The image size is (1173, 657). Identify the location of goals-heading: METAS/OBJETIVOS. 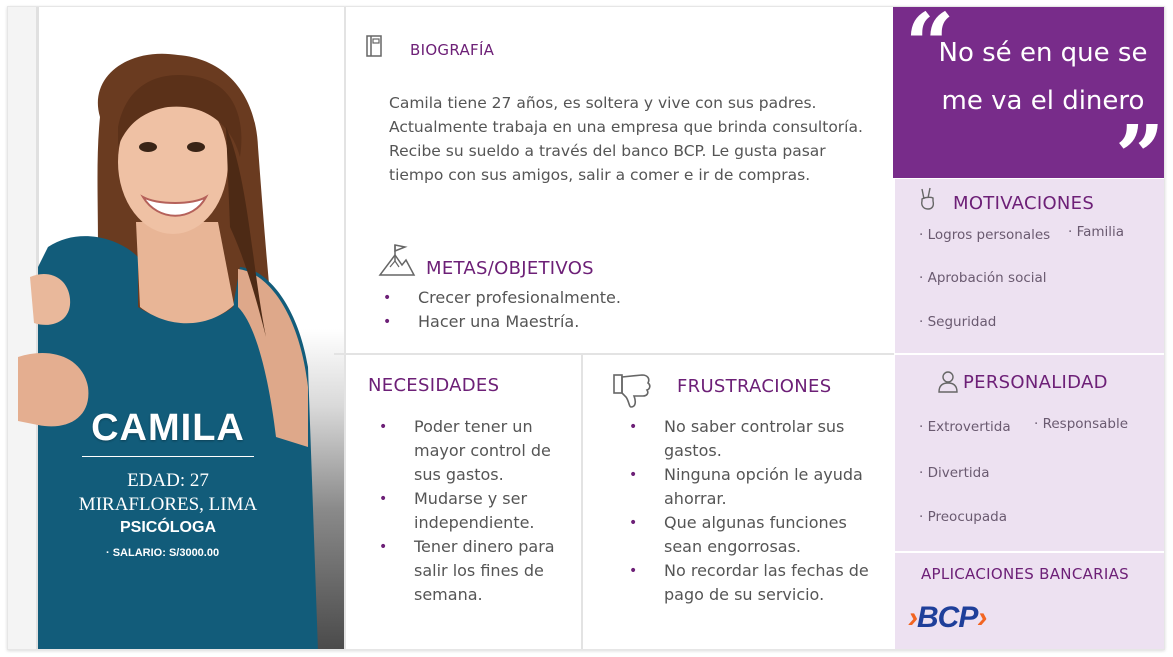
(510, 268).